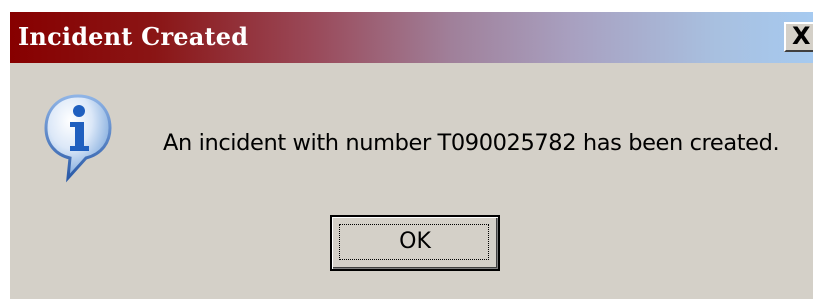 The height and width of the screenshot is (299, 813). Describe the element at coordinates (78, 138) in the screenshot. I see `information-icon` at that location.